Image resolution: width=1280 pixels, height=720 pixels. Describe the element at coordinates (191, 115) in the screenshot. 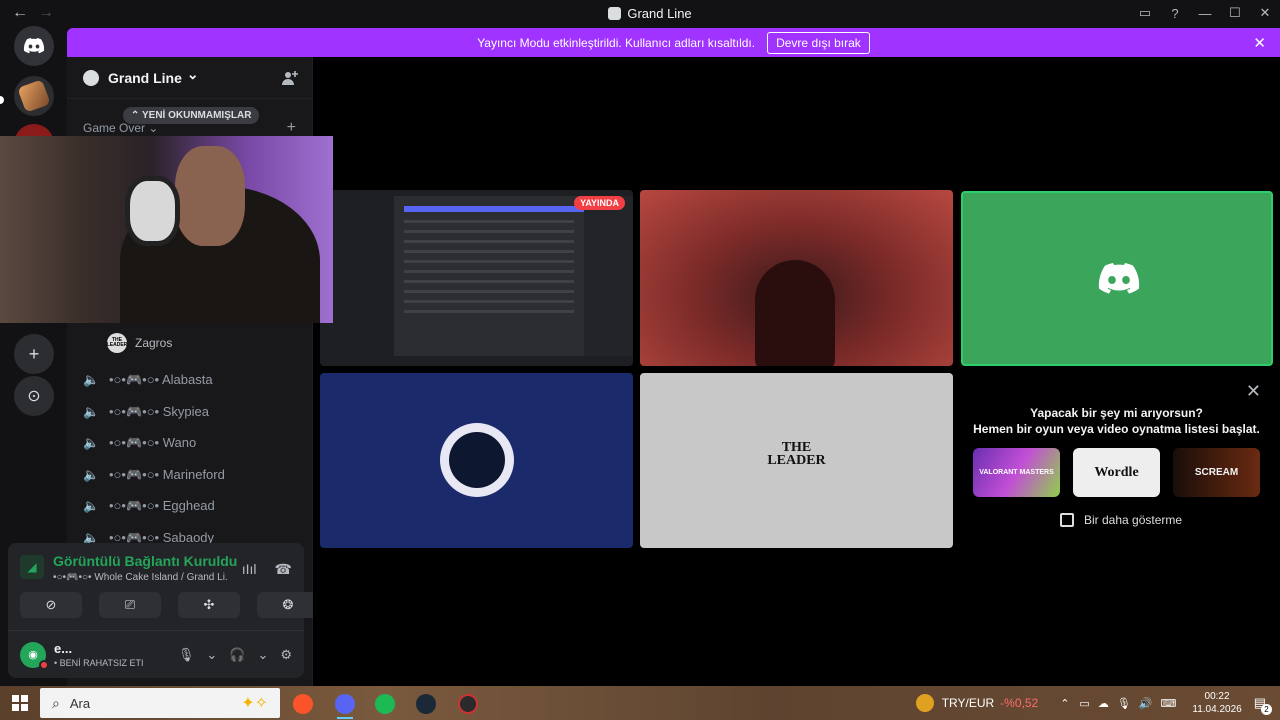

I see `new-unreads-pill: ⌃ YENİ OKUNMAMIŞLAR` at that location.